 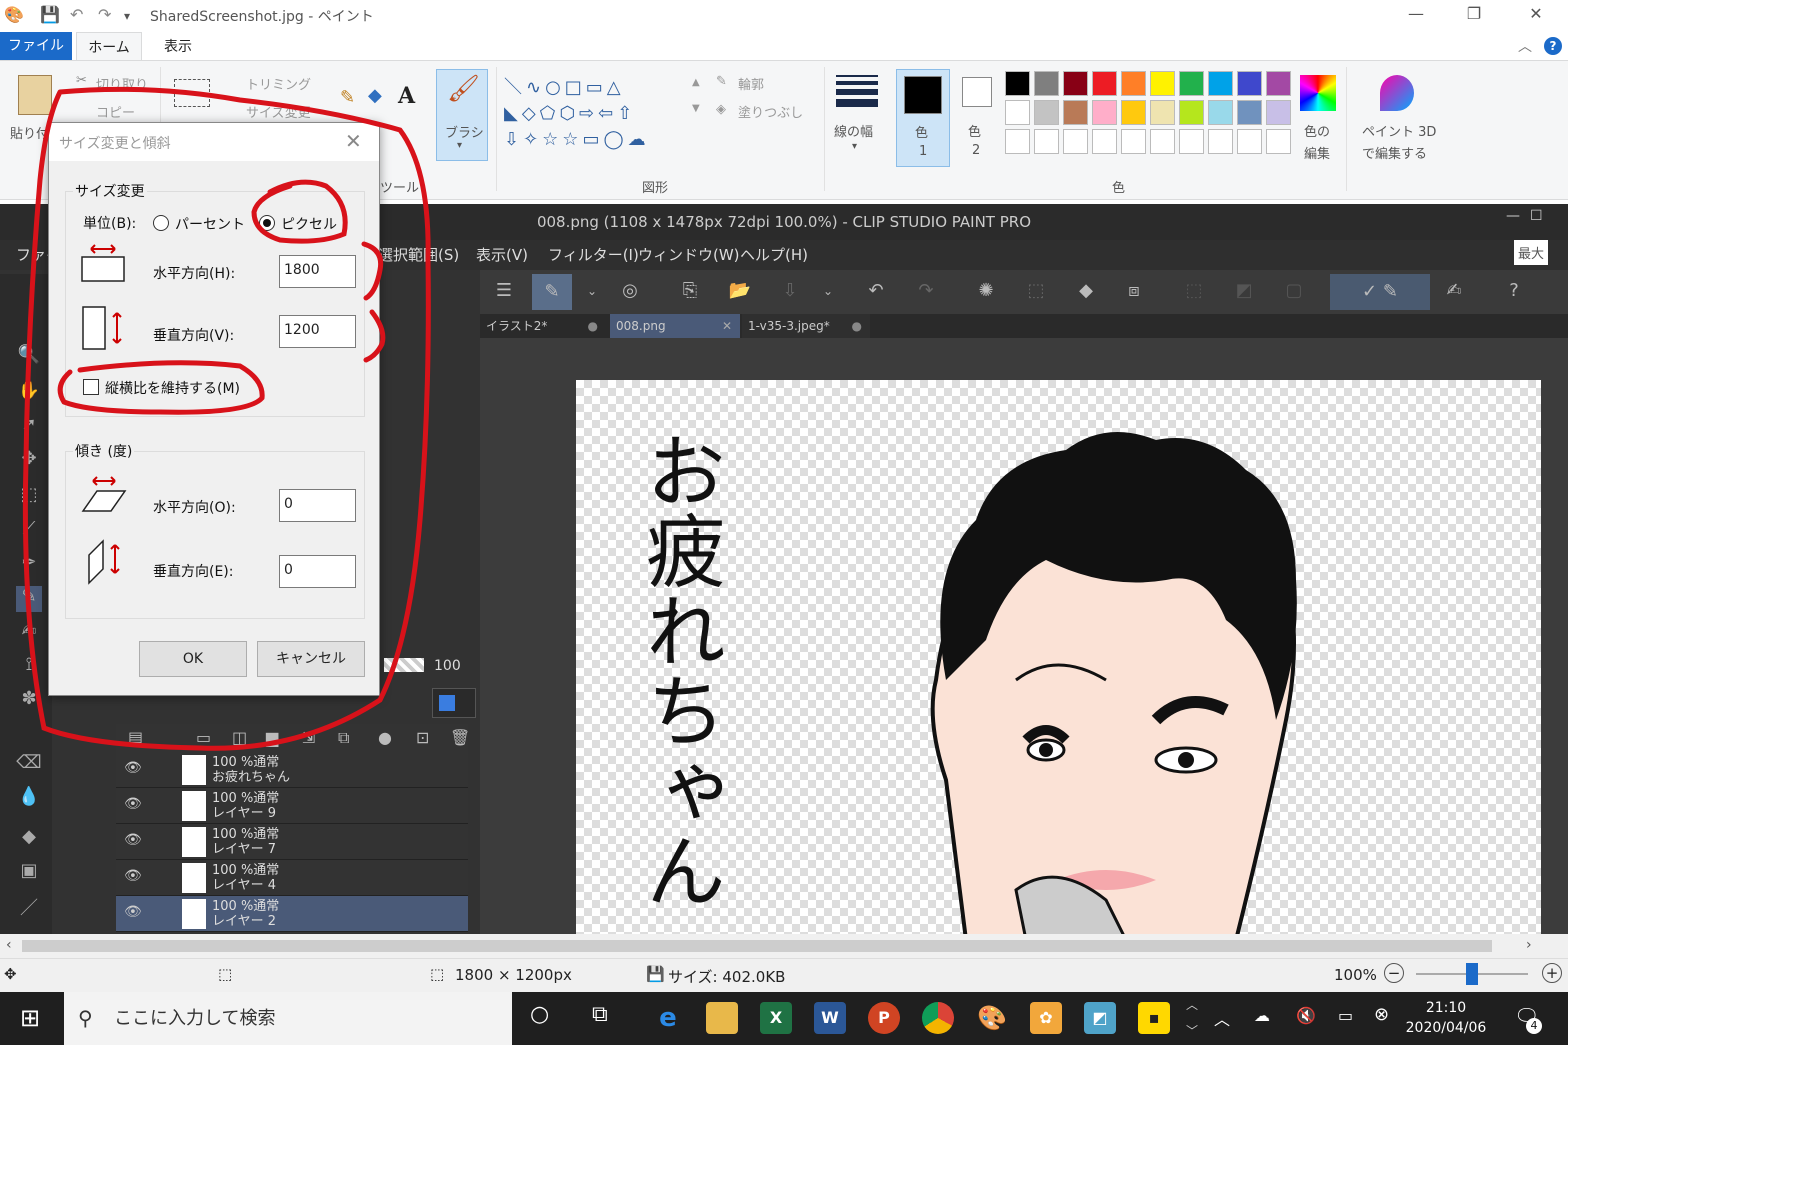 I want to click on menu-icon: ☰, so click(x=504, y=291).